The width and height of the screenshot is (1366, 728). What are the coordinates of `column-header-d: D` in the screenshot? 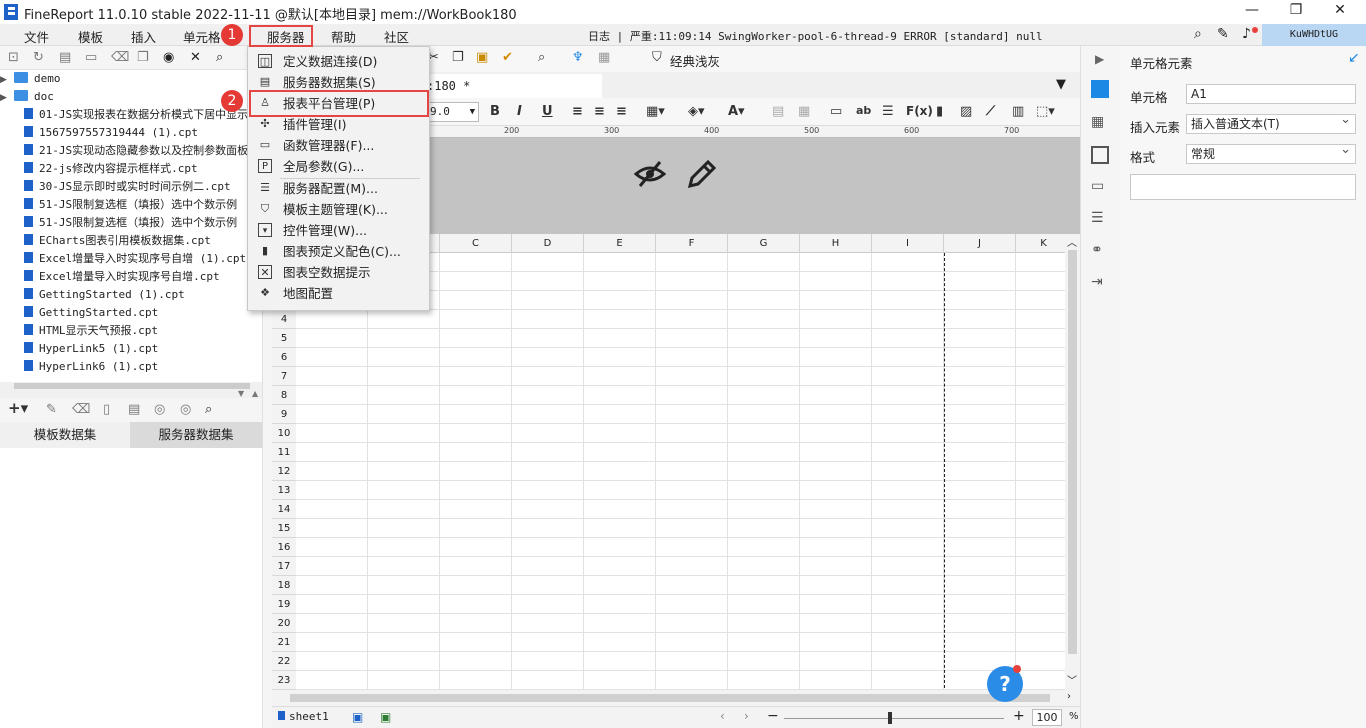 It's located at (548, 243).